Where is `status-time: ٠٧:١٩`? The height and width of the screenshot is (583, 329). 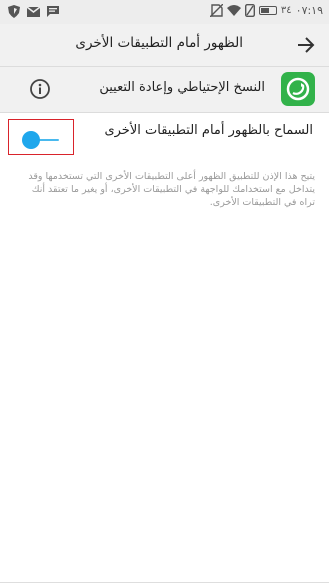
status-time: ٠٧:١٩ is located at coordinates (309, 10).